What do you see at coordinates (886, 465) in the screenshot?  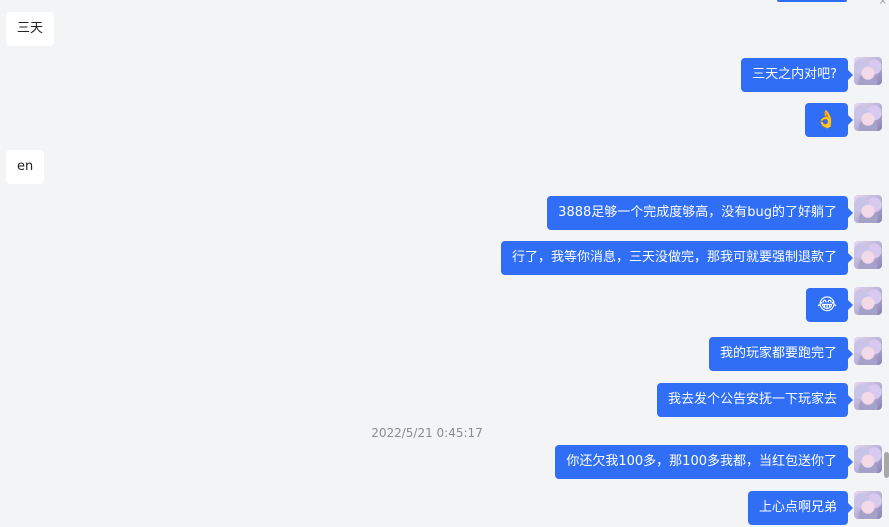 I see `vertical-scrollbar` at bounding box center [886, 465].